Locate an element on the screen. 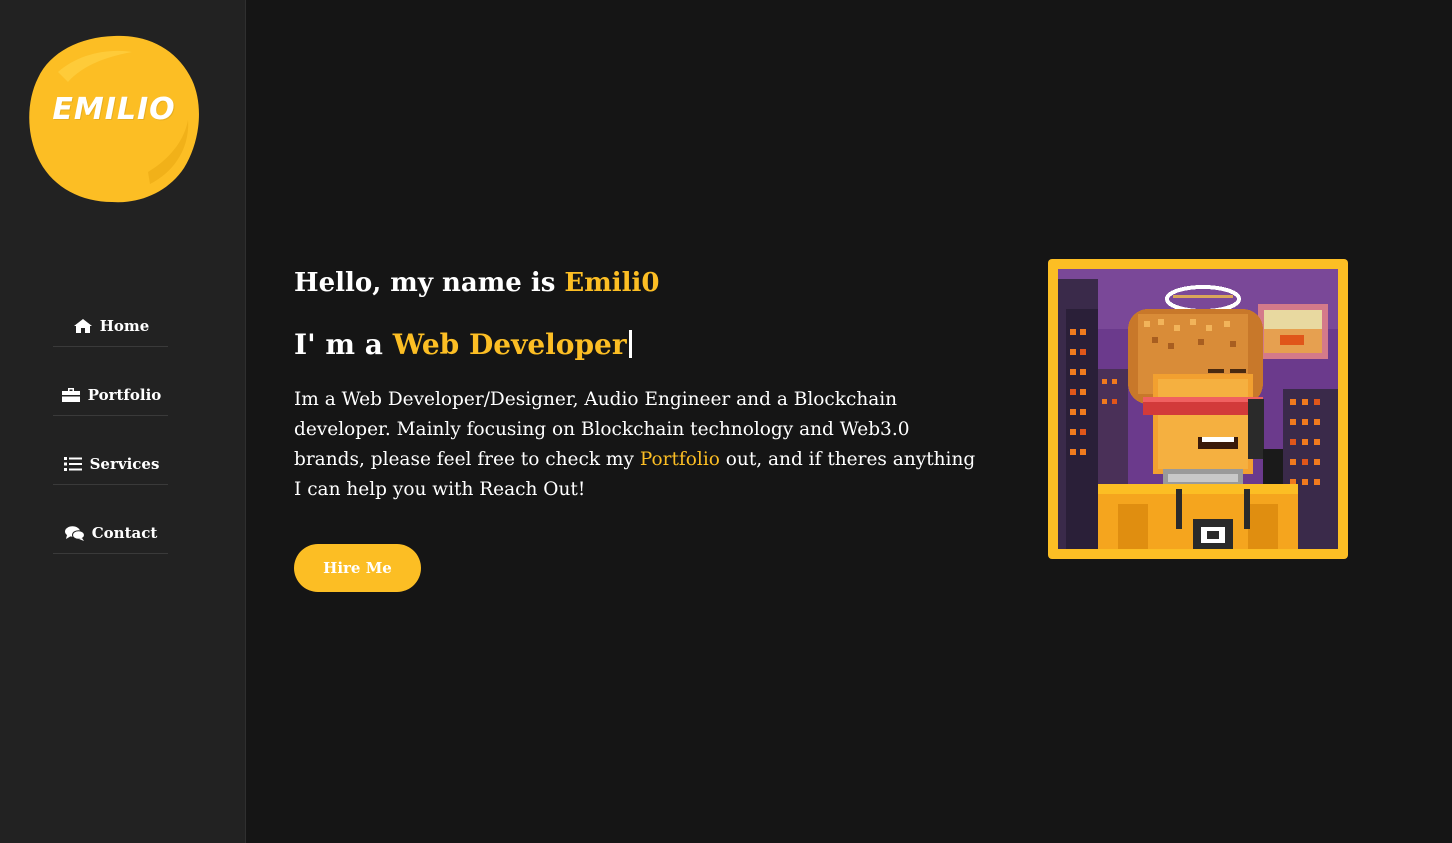 The image size is (1452, 843). greeting-heading: Hello, my name is Emili0 is located at coordinates (476, 283).